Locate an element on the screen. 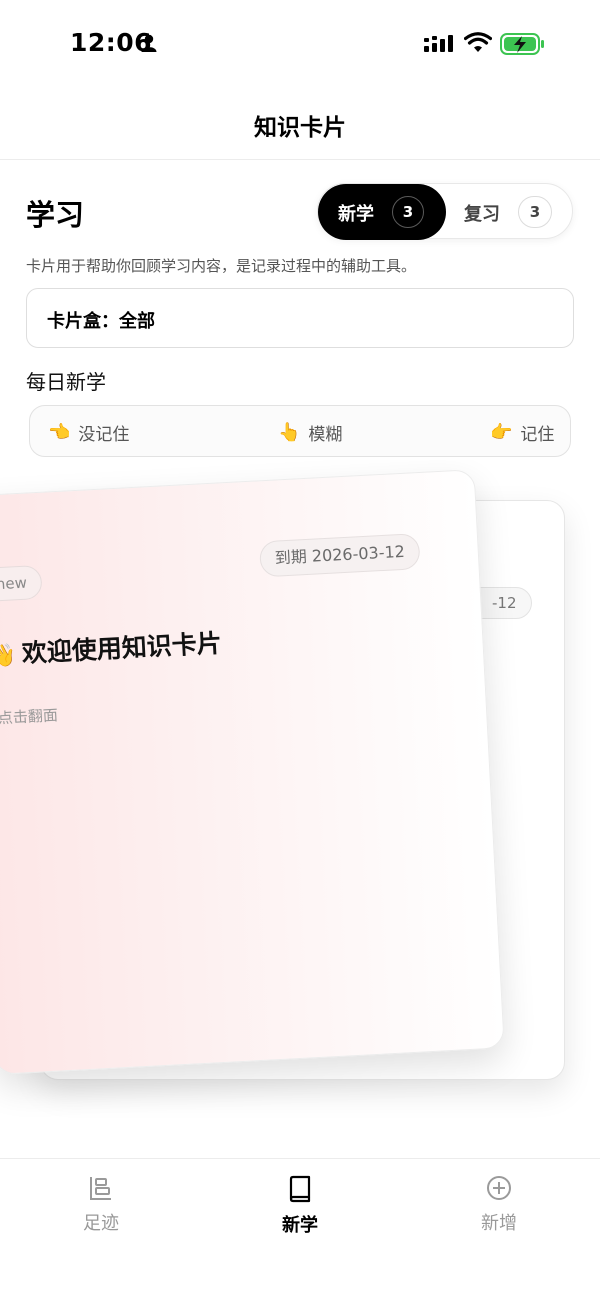 The image size is (600, 1298). section-description: 卡片用于帮助你回顾学习内容，是记录过程中的辅助工具。 is located at coordinates (221, 266).